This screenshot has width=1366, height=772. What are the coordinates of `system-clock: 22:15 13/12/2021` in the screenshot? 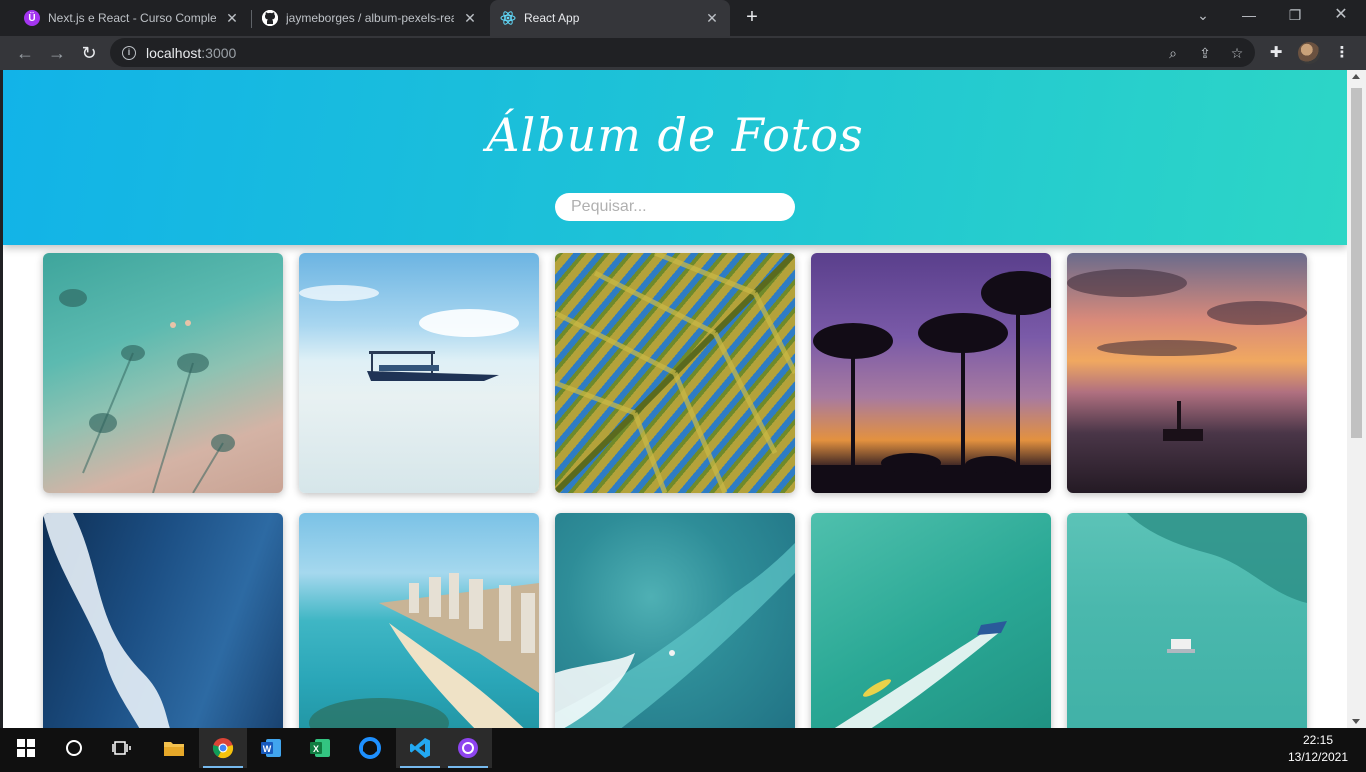 It's located at (1318, 749).